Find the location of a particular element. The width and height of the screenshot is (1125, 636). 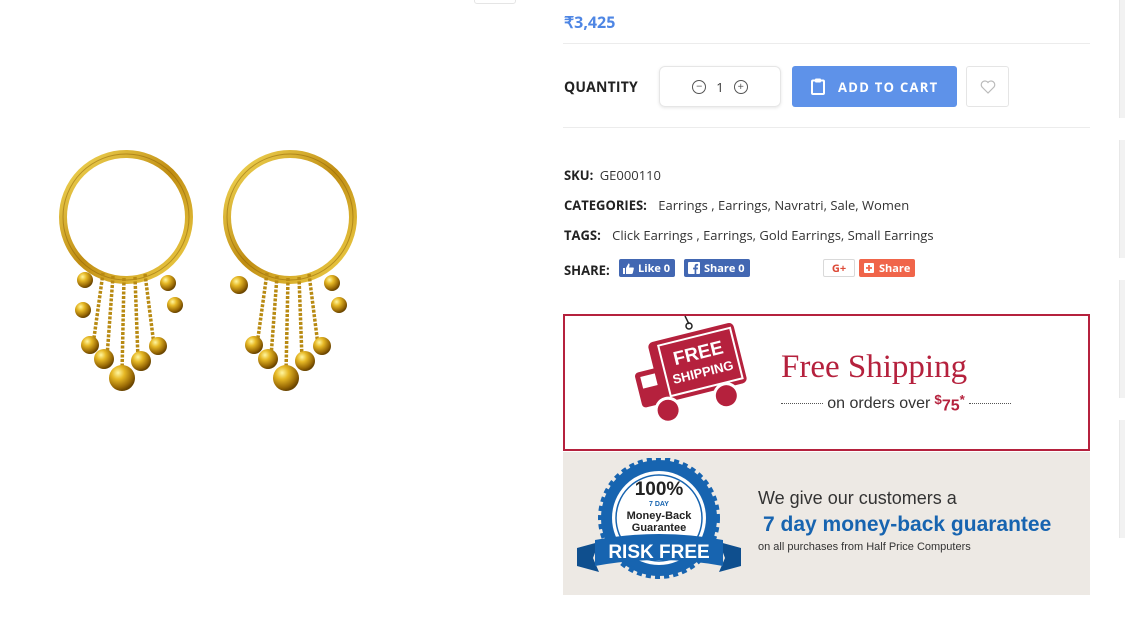

free-shipping-title: Free Shipping is located at coordinates (874, 367).